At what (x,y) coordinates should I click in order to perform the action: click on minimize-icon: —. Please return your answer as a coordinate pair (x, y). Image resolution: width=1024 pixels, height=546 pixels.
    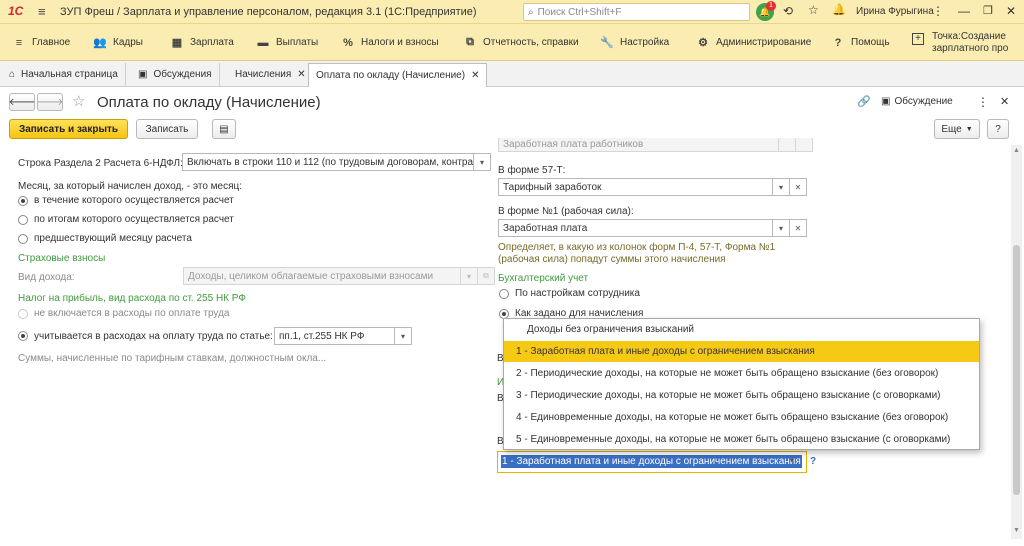
    Looking at the image, I should click on (964, 11).